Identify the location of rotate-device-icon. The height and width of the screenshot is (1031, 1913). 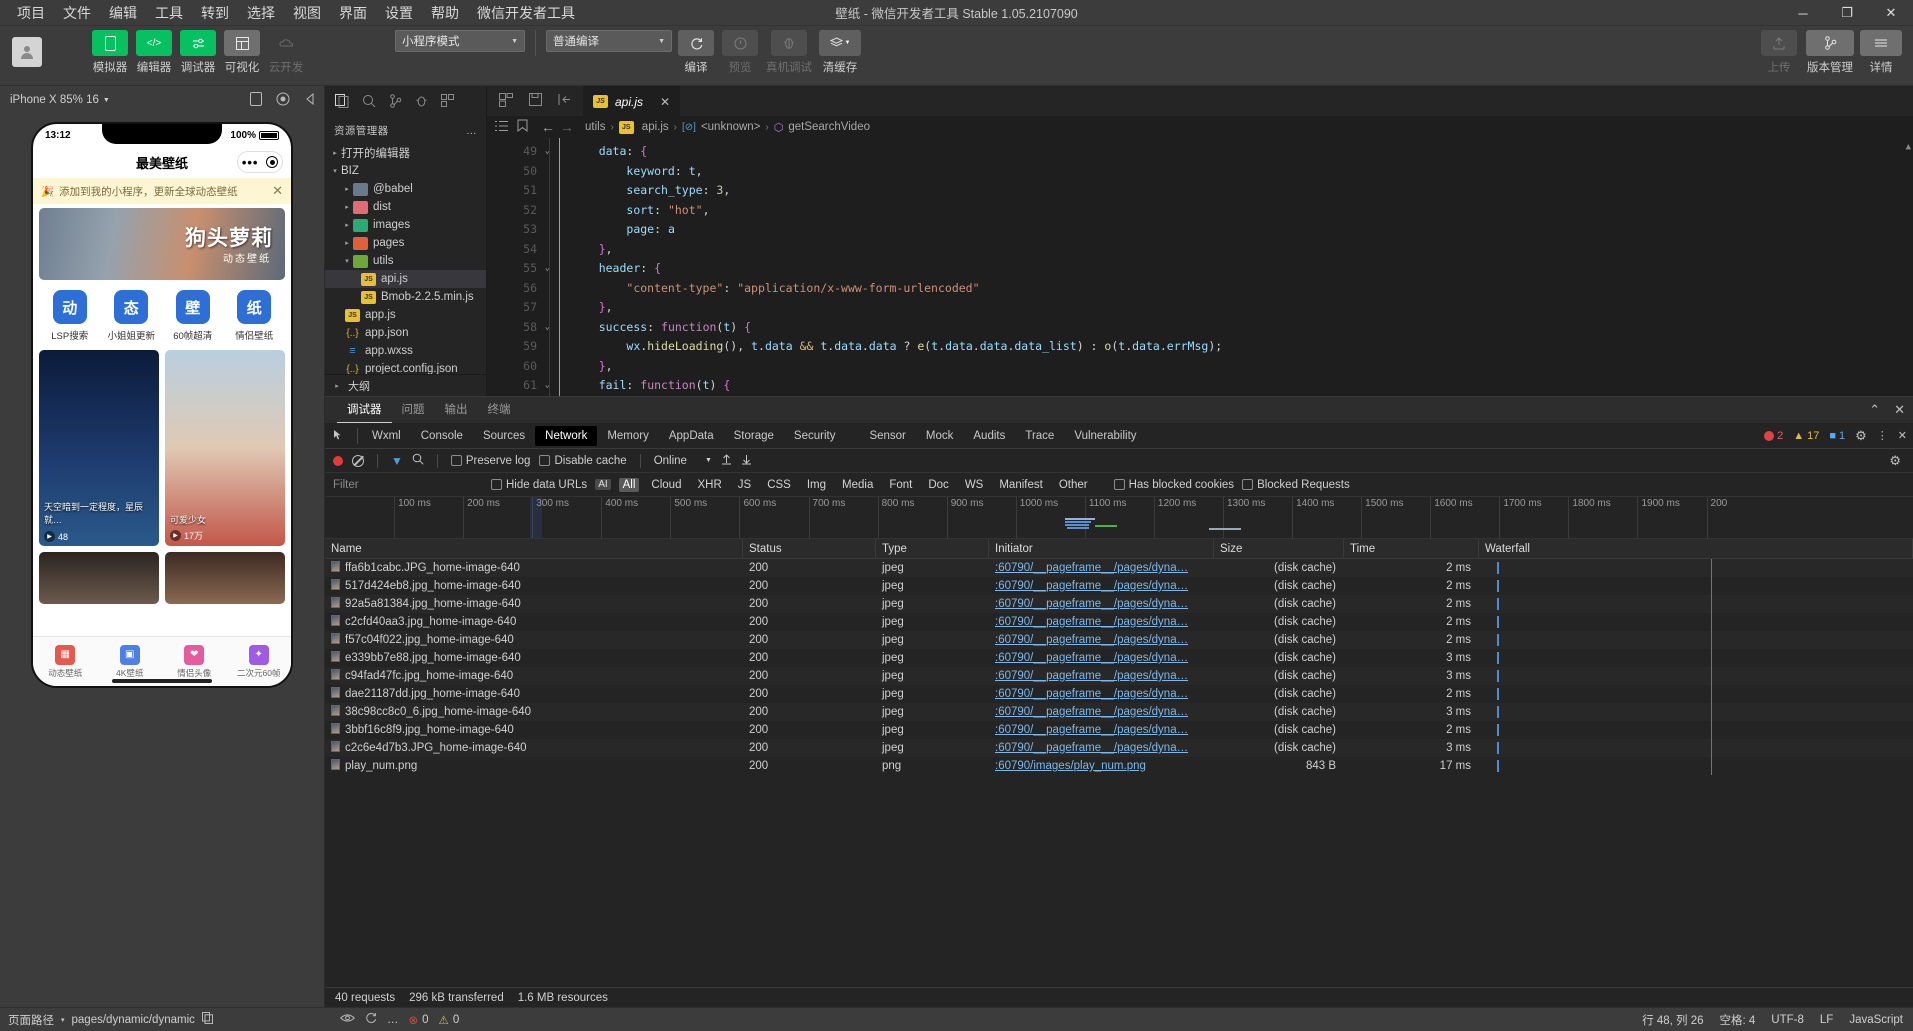
(256, 100).